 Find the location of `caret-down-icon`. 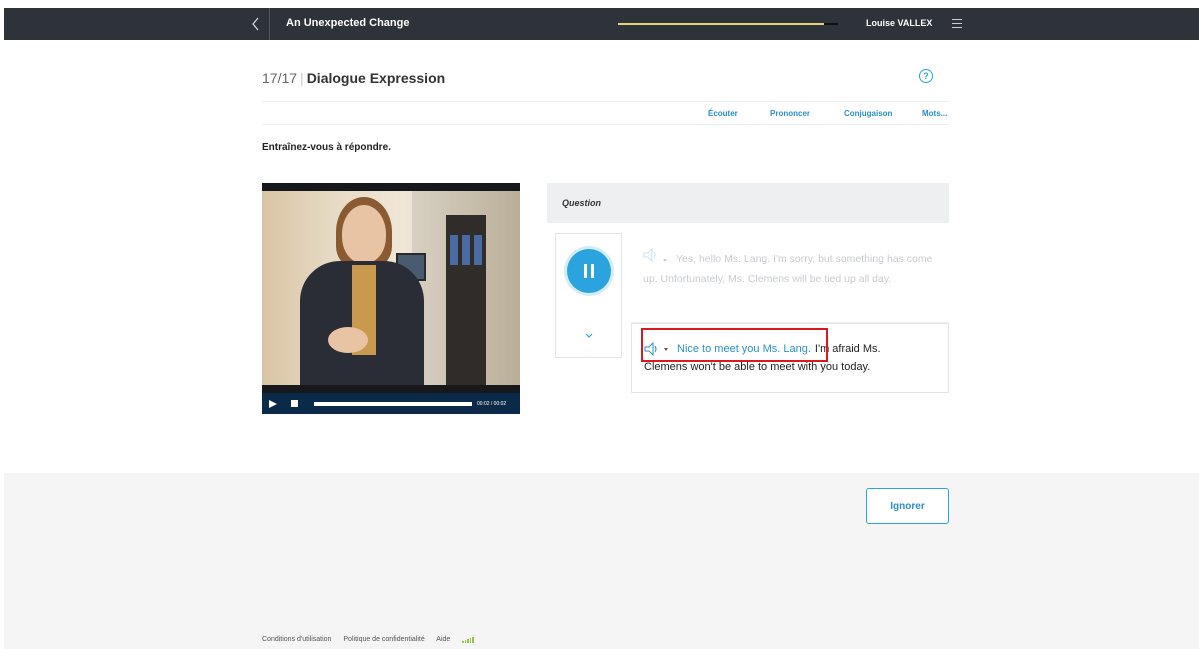

caret-down-icon is located at coordinates (665, 260).